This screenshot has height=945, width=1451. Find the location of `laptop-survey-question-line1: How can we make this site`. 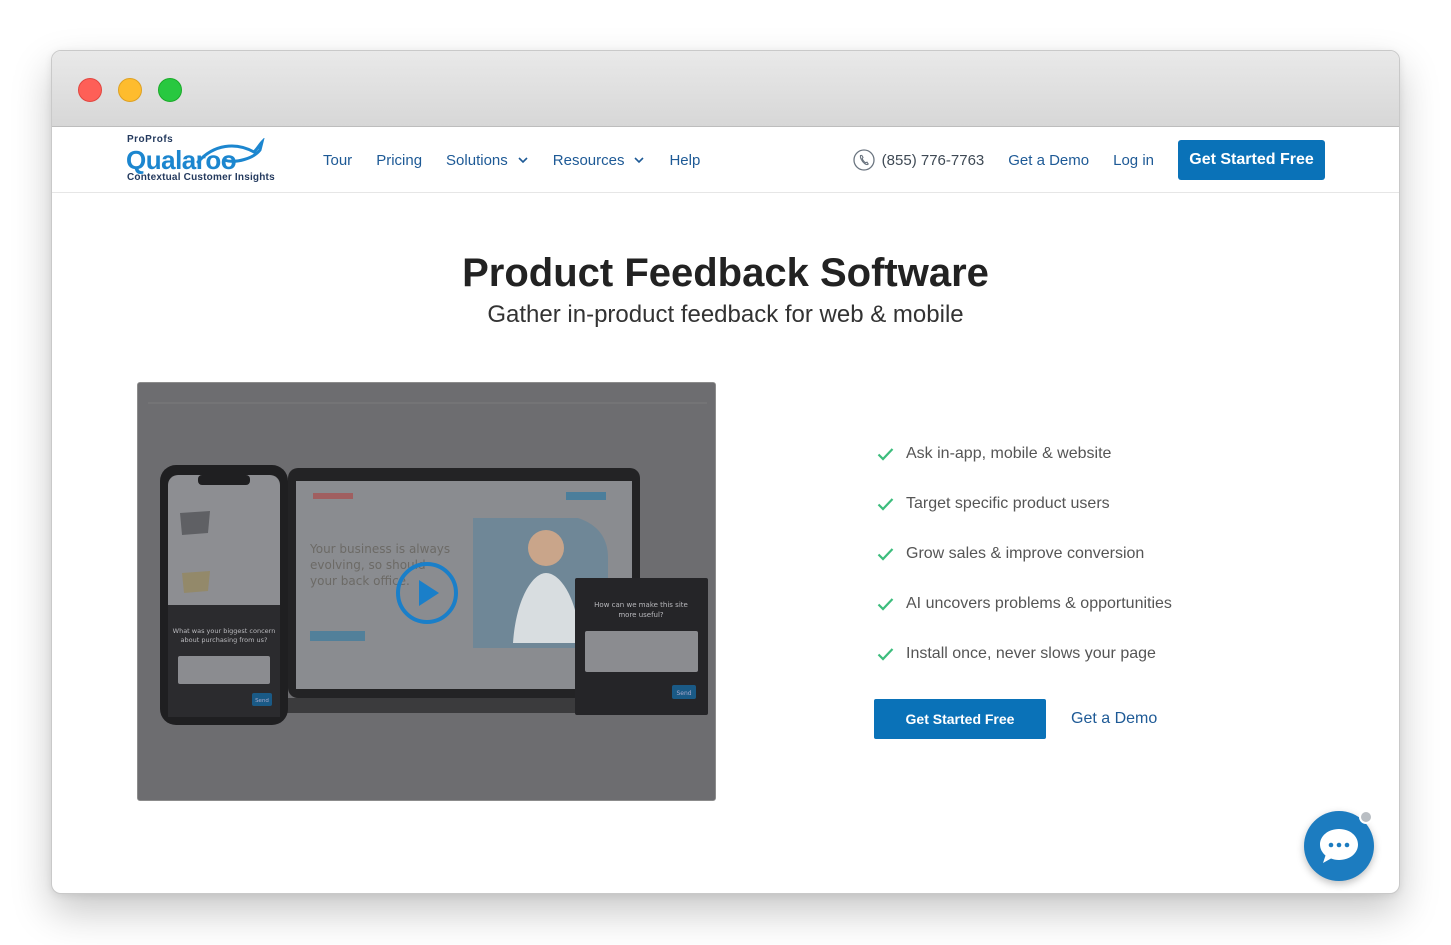

laptop-survey-question-line1: How can we make this site is located at coordinates (641, 605).